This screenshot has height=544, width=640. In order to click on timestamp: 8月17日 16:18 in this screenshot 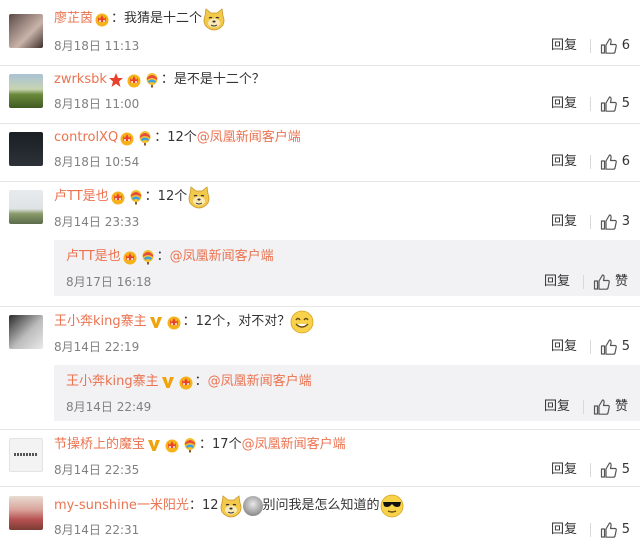, I will do `click(109, 282)`.